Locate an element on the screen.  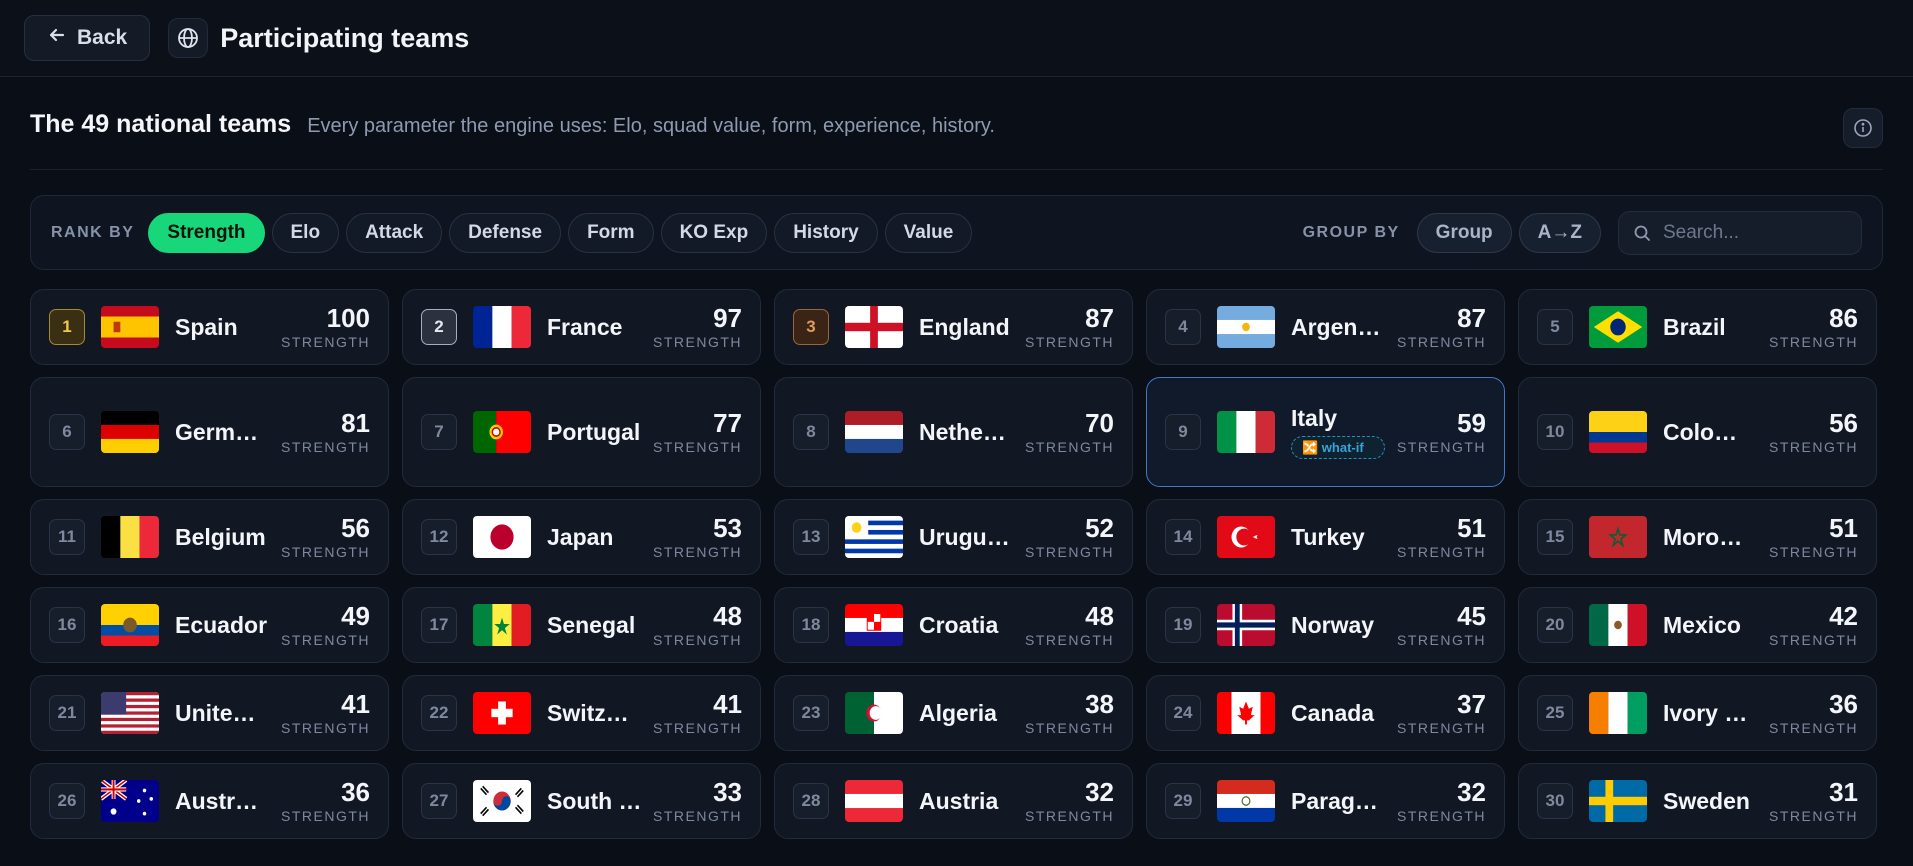
team-card: 18 Croatia 48 STRENGTH is located at coordinates (953, 625).